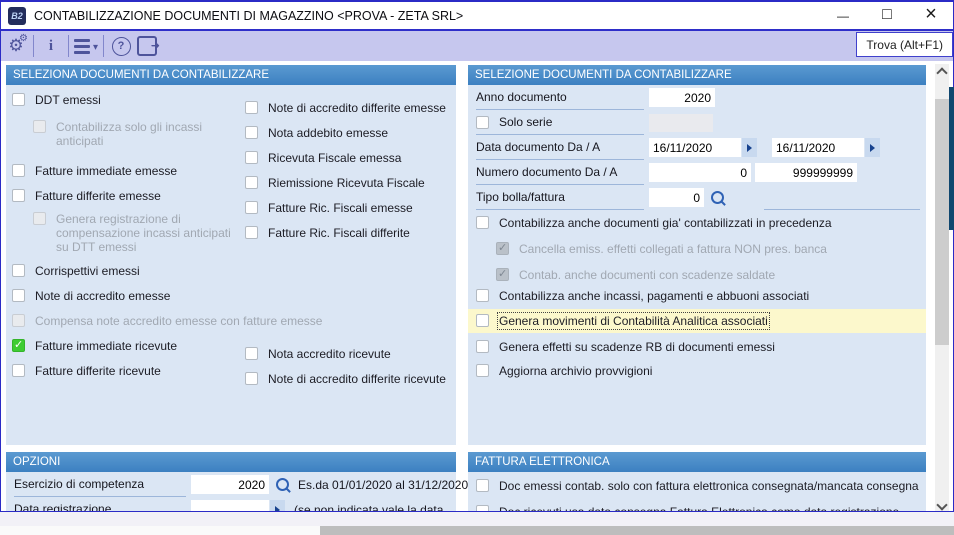 The image size is (954, 535). Describe the element at coordinates (682, 97) in the screenshot. I see `anno-documento-input` at that location.